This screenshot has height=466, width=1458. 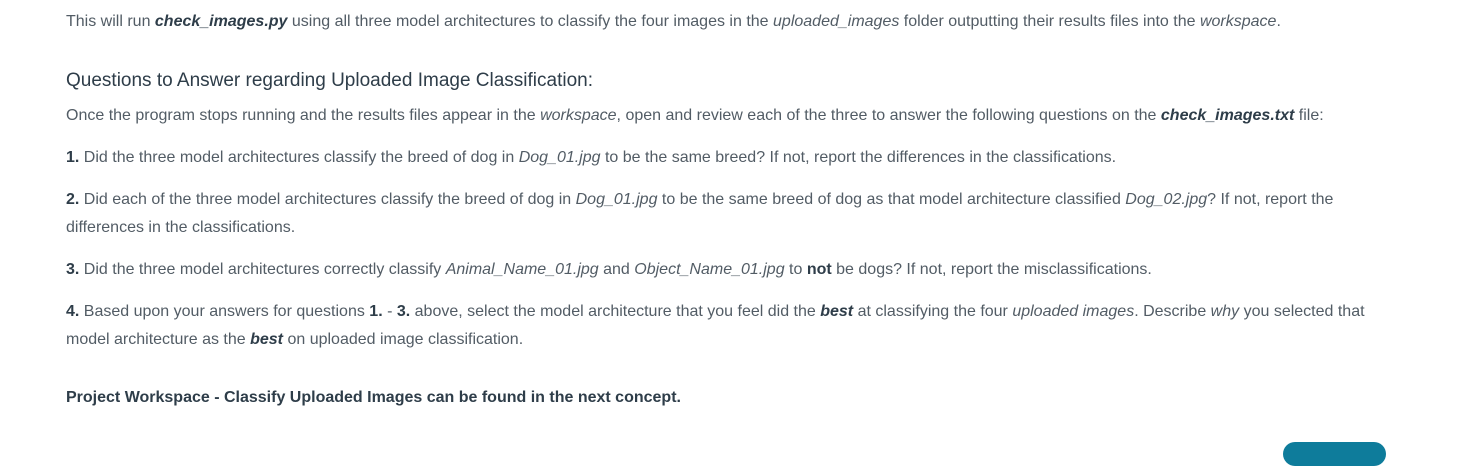 What do you see at coordinates (1227, 115) in the screenshot?
I see `results-file-name: check_images.txt` at bounding box center [1227, 115].